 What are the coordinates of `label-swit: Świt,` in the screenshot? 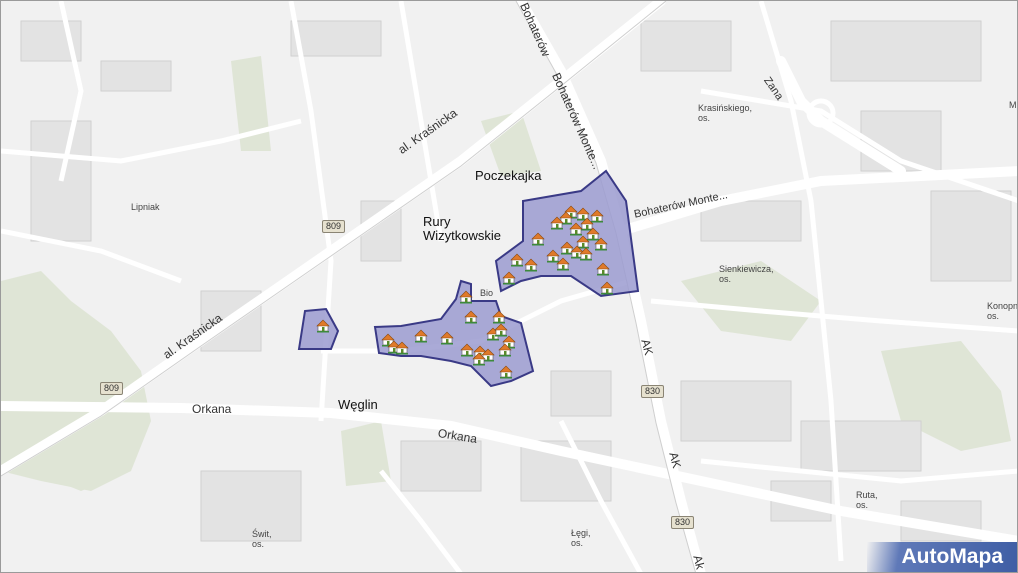 It's located at (262, 534).